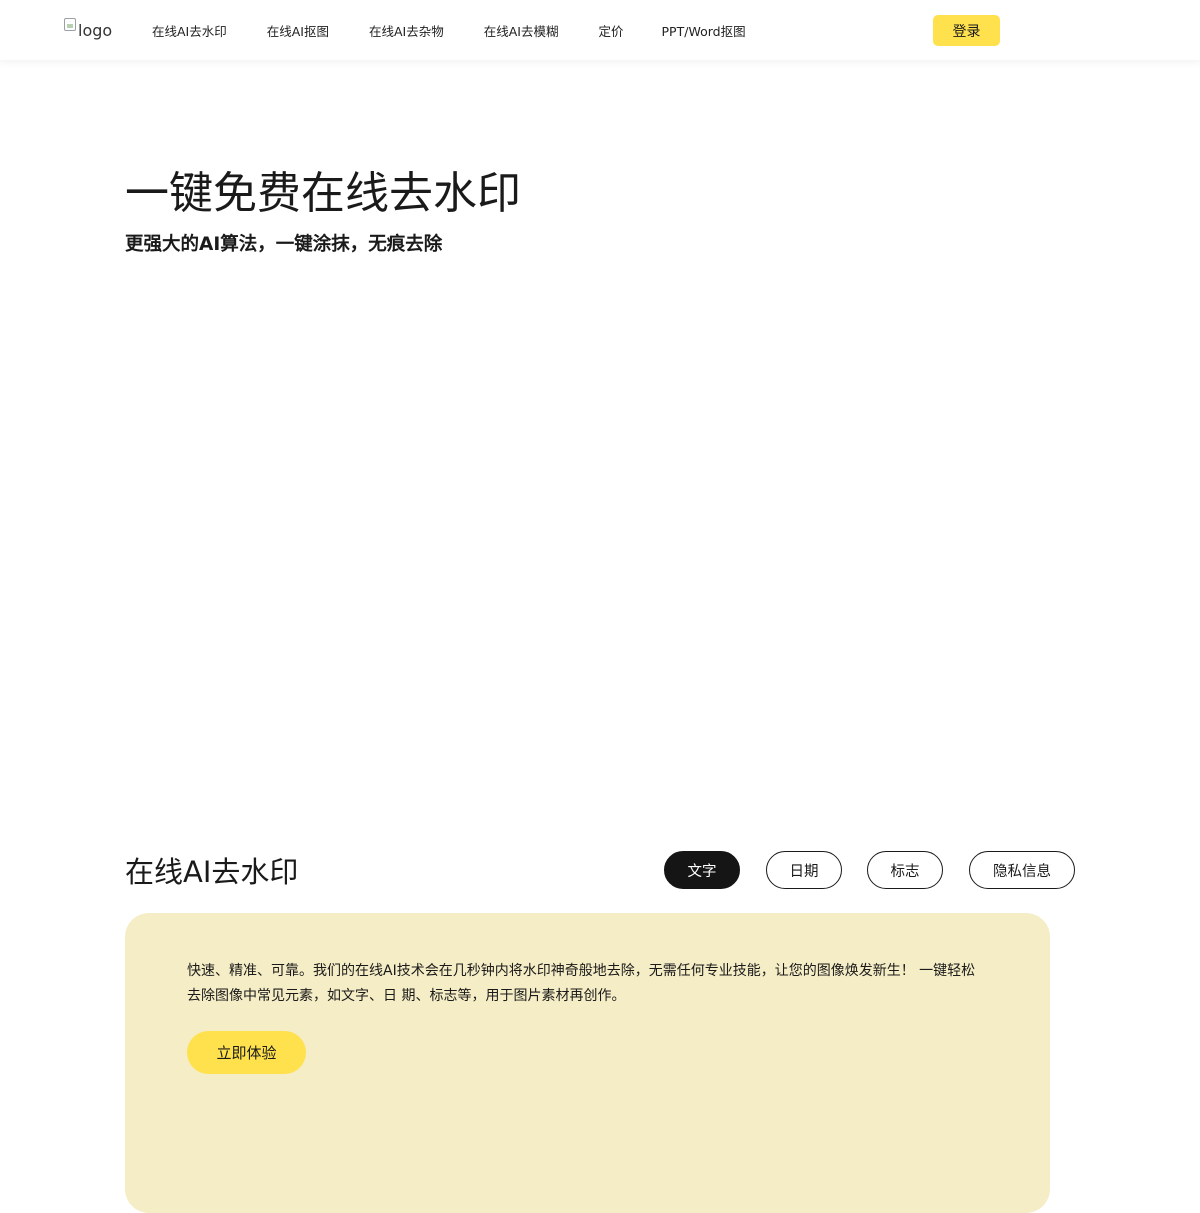  Describe the element at coordinates (323, 193) in the screenshot. I see `hero-title: 一键免费在线去水印` at that location.